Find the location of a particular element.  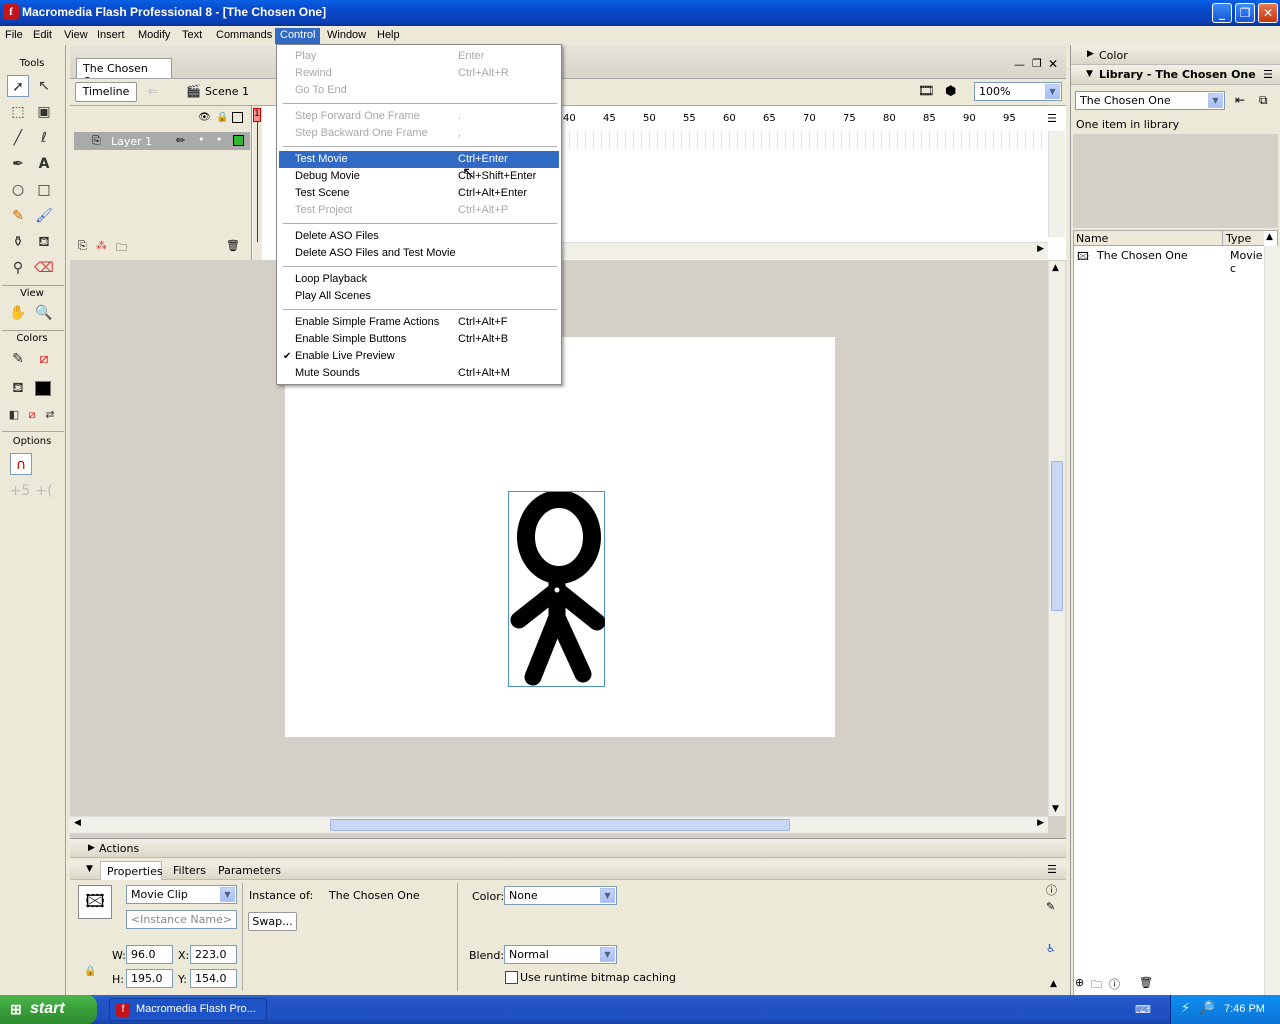

timeline-menu-icon: ☰ is located at coordinates (1052, 118).